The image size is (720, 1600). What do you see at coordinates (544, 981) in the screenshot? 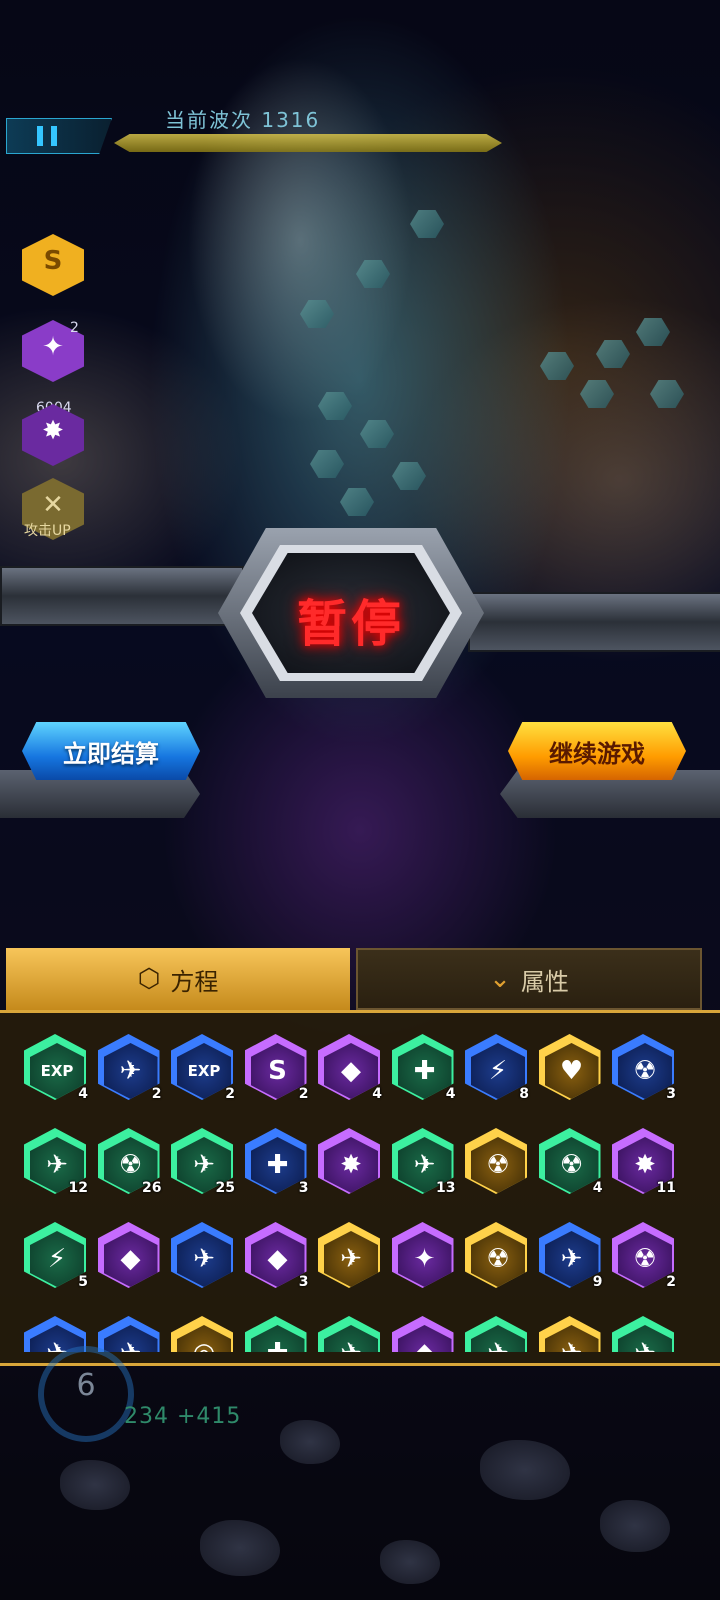
I see `tab-attribute-label: 属性` at bounding box center [544, 981].